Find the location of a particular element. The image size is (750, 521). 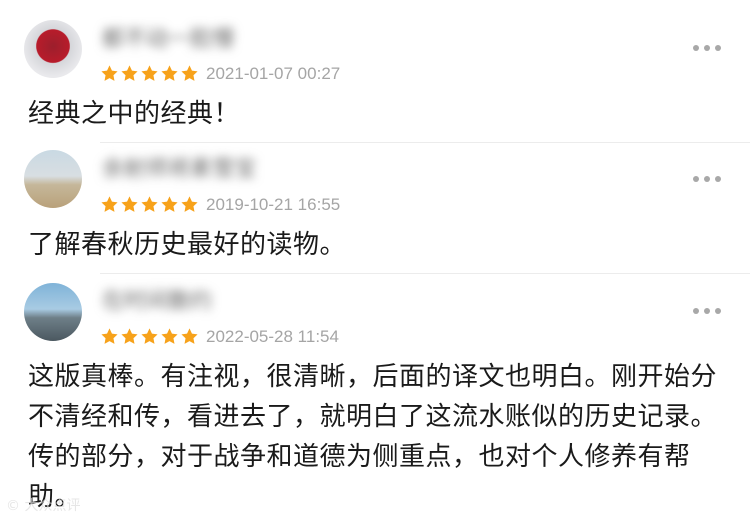

username: 余射师将素雪宝 is located at coordinates (179, 170).